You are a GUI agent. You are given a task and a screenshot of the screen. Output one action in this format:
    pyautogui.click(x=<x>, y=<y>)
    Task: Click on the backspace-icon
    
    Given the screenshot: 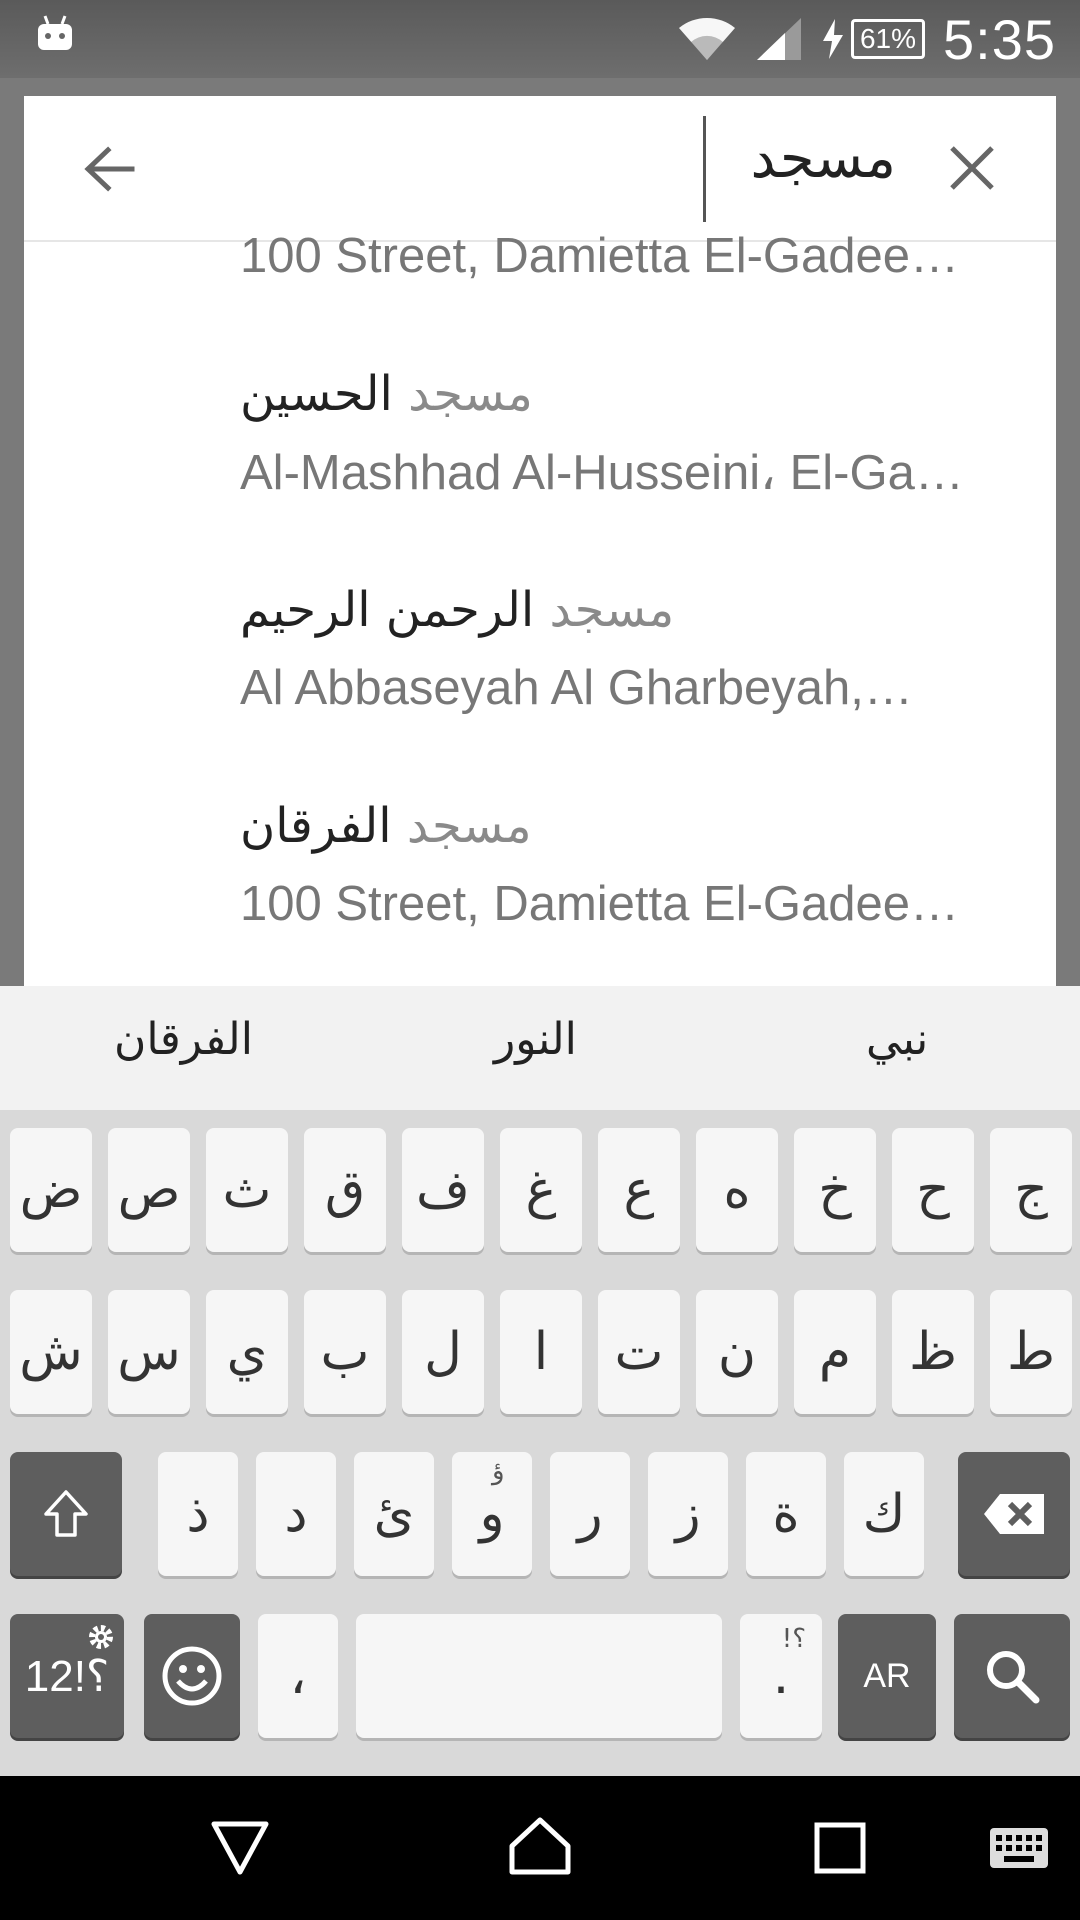 What is the action you would take?
    pyautogui.click(x=1014, y=1514)
    